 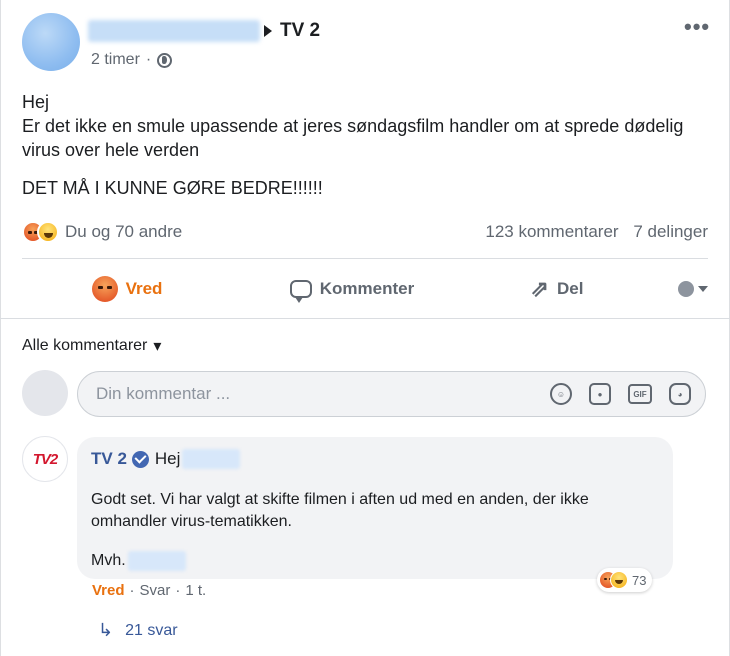 I want to click on comment-composer: ☺ ● GIF ◕, so click(x=391, y=394).